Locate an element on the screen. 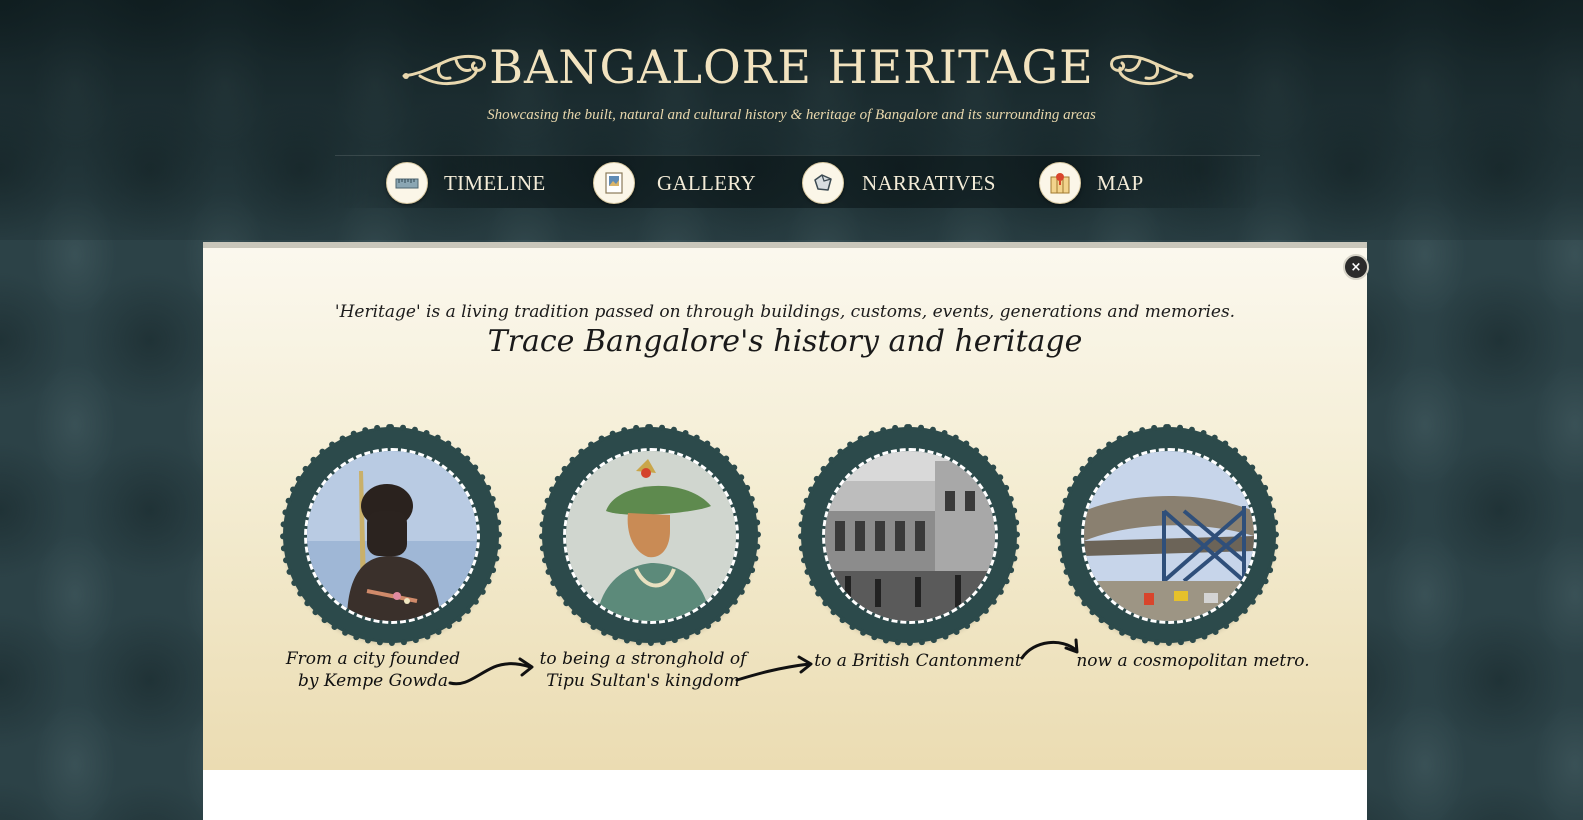  photo-icon is located at coordinates (614, 183).